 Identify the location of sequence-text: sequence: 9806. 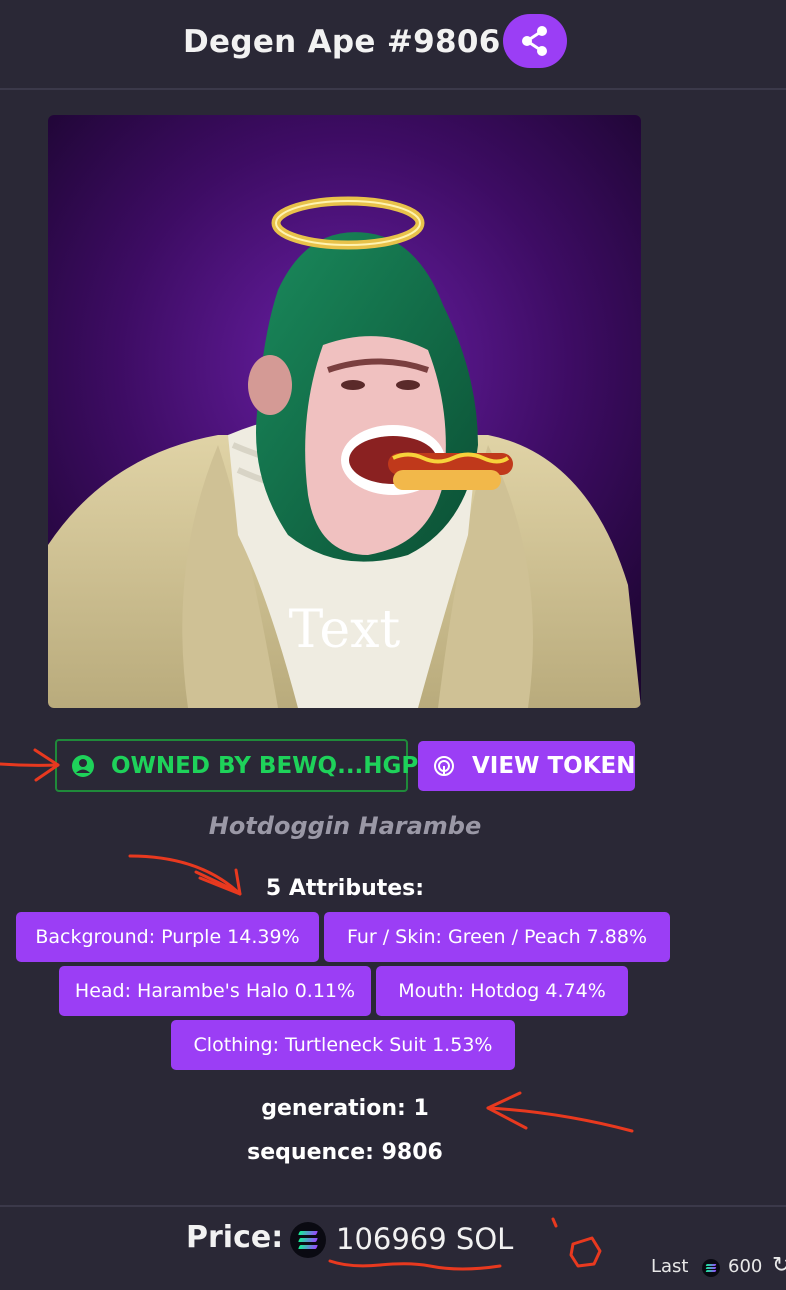
(345, 1152).